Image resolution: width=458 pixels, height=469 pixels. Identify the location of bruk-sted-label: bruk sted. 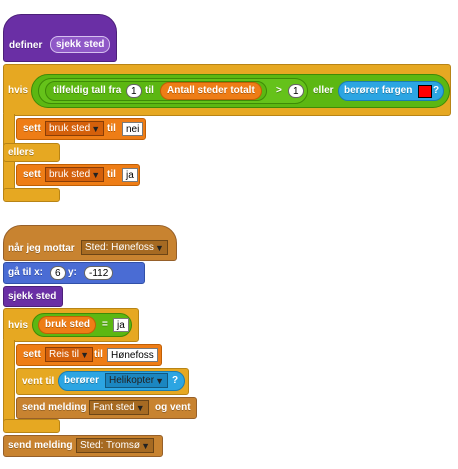
(68, 324).